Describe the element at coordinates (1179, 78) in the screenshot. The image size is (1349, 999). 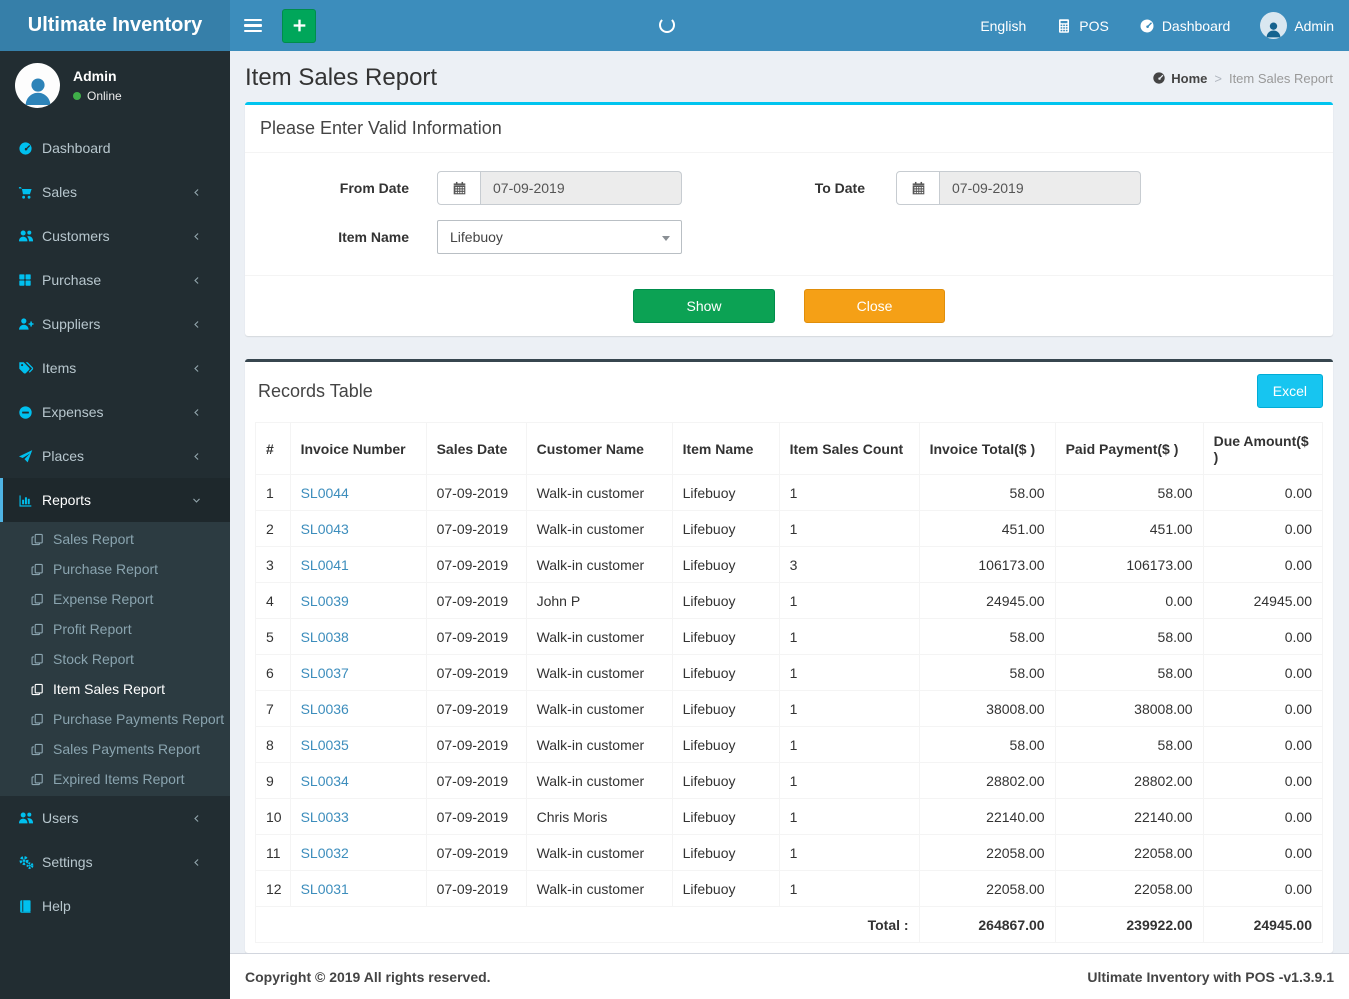
I see `breadcrumb-home-link: Home` at that location.